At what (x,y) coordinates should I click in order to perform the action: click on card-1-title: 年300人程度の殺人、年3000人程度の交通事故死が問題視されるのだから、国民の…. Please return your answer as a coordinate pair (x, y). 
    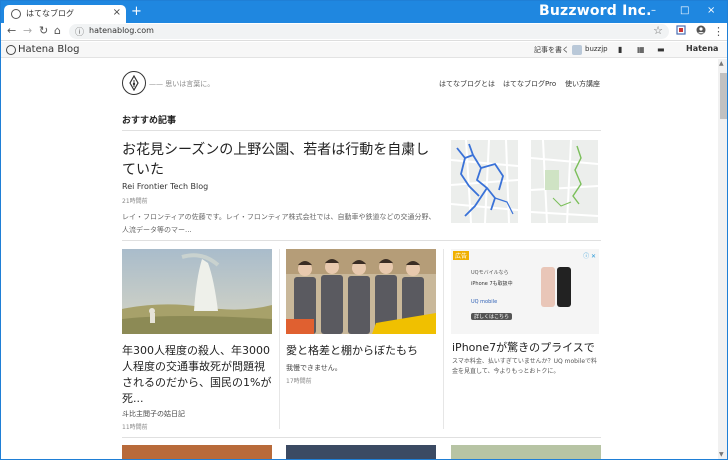
    Looking at the image, I should click on (197, 375).